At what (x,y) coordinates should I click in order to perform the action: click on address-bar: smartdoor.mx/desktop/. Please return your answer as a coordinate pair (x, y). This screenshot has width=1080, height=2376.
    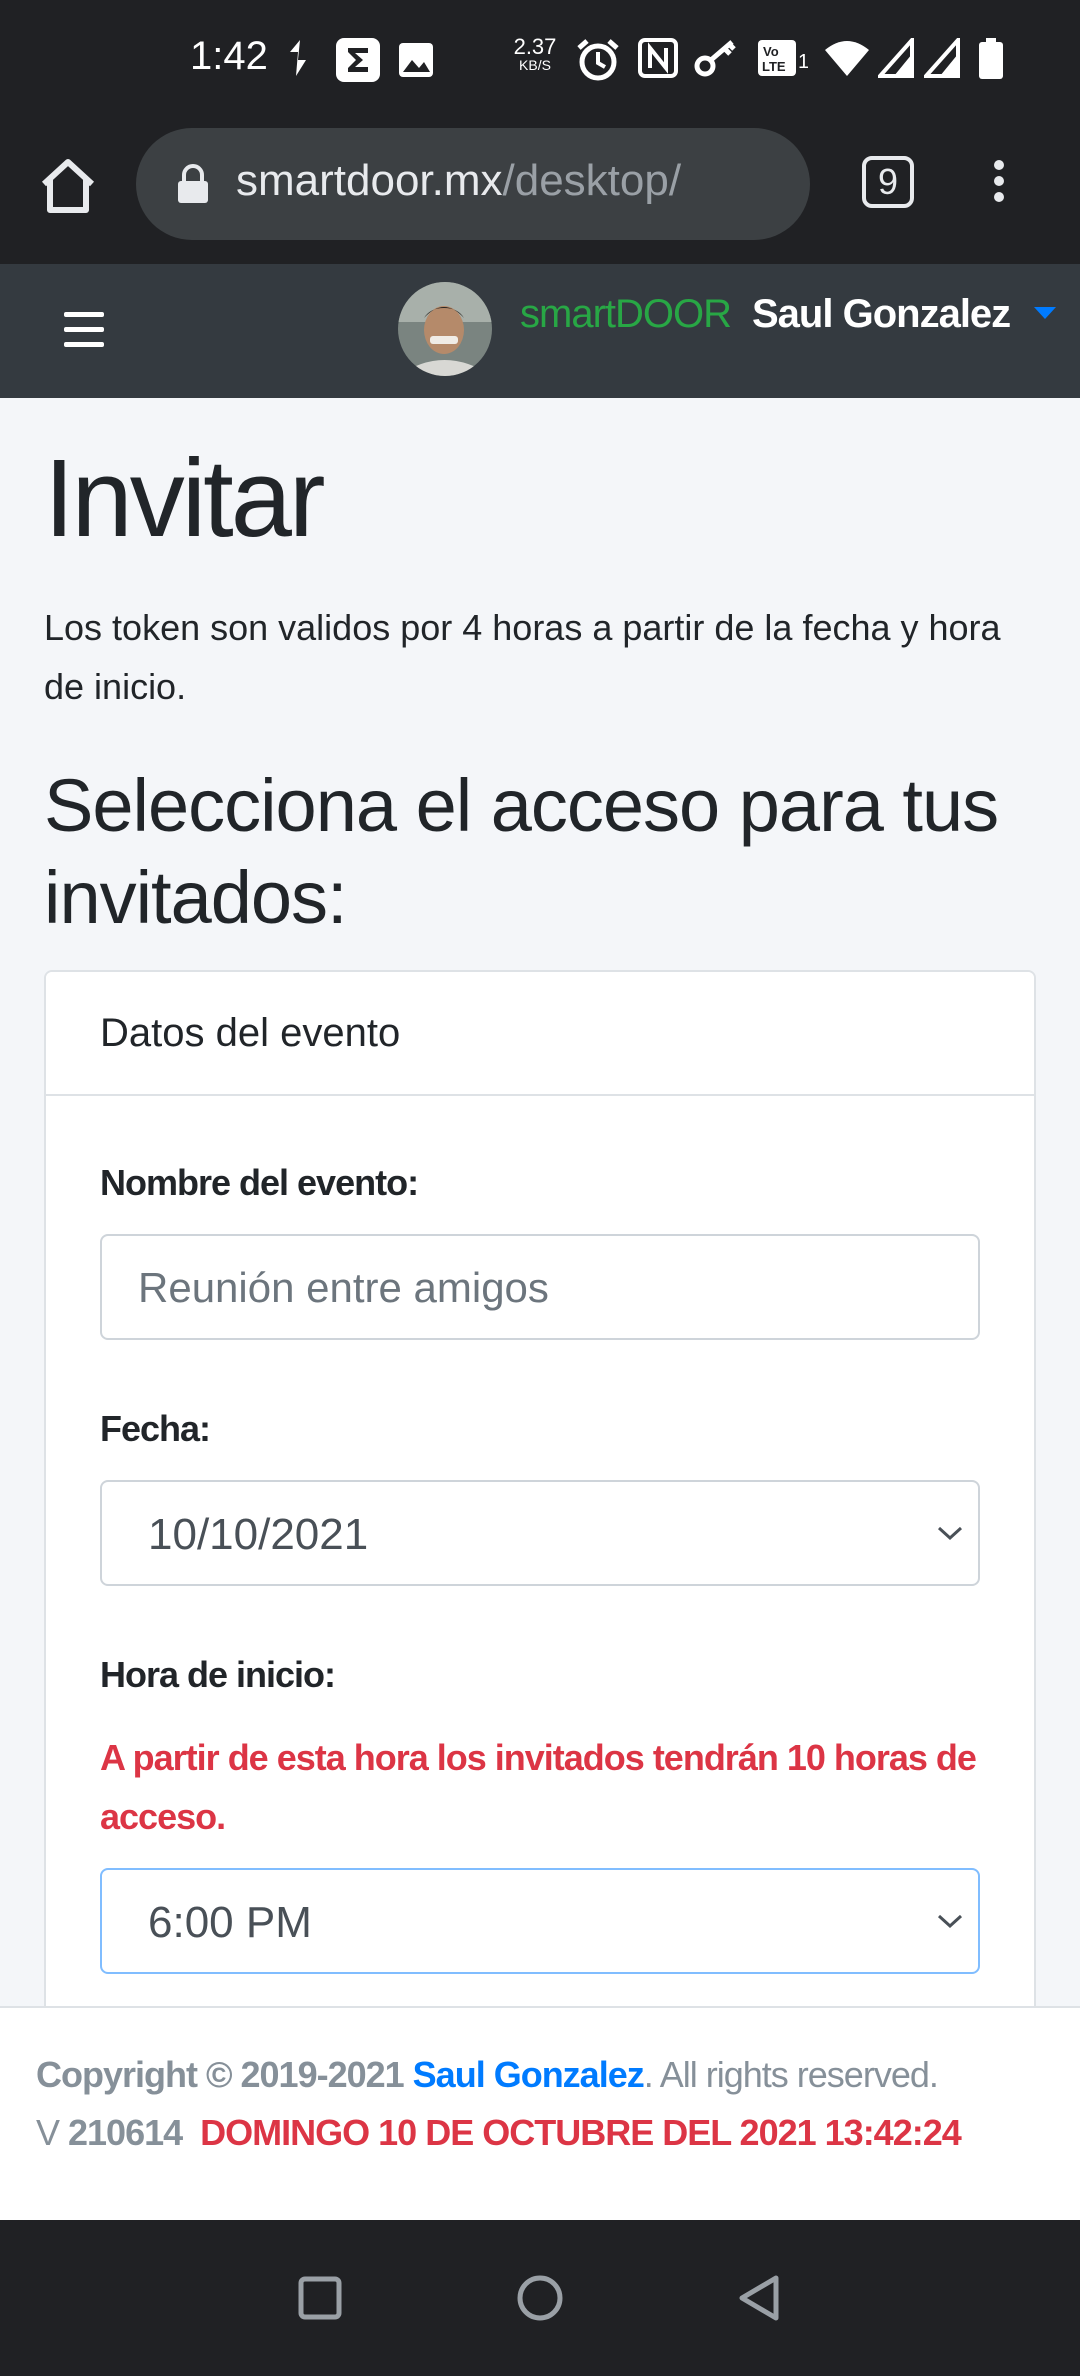
    Looking at the image, I should click on (473, 184).